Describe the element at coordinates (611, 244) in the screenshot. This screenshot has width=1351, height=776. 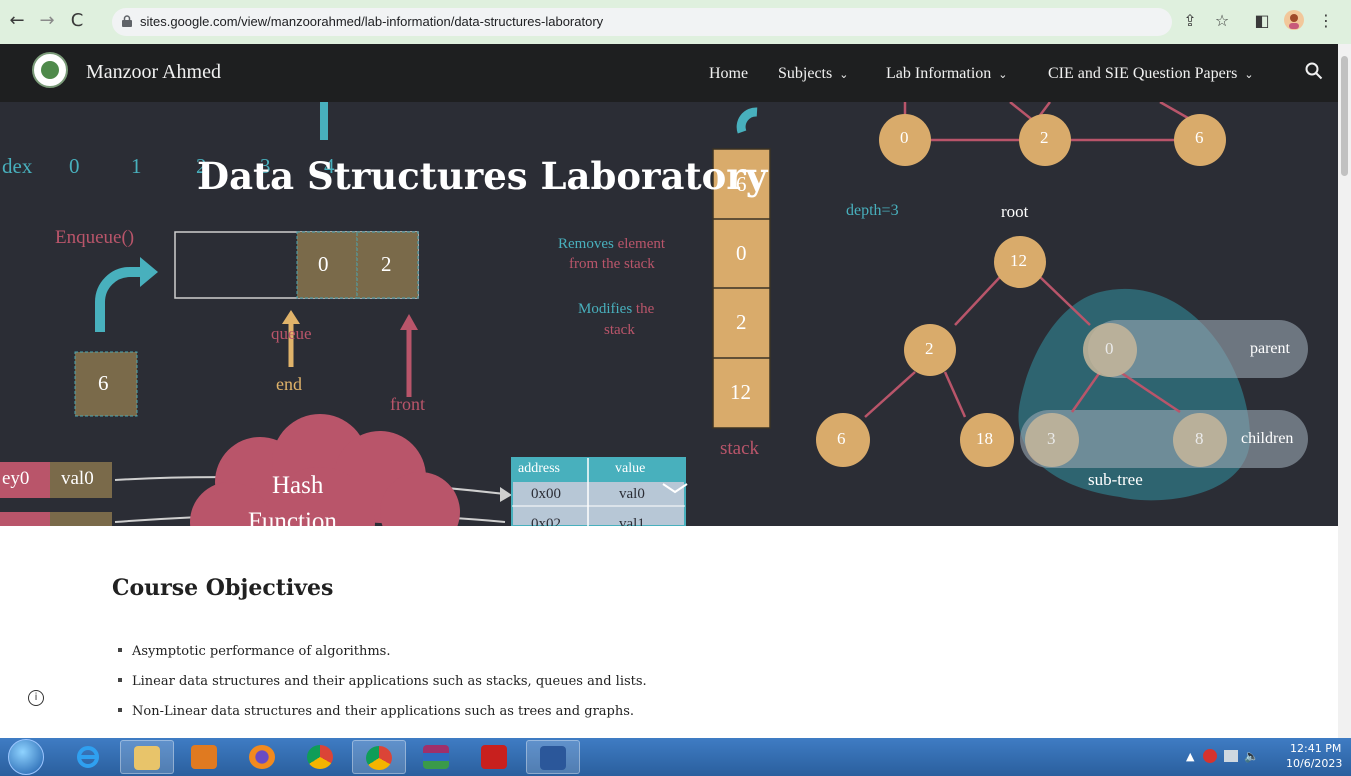
I see `removes-text: Removes element` at that location.